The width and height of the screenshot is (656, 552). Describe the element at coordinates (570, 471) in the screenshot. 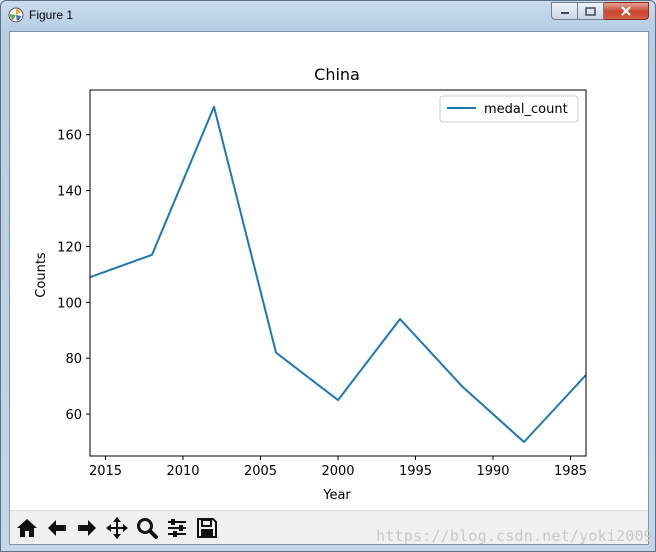

I see `x-tick-label: 1985` at that location.